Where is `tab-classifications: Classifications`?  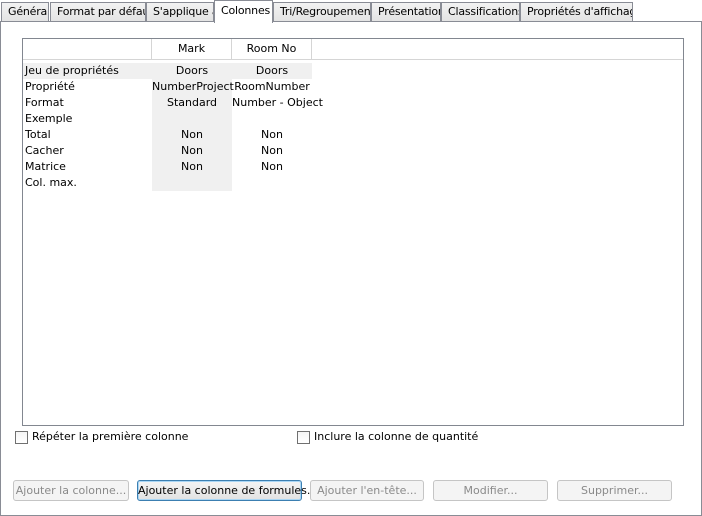 tab-classifications: Classifications is located at coordinates (480, 12).